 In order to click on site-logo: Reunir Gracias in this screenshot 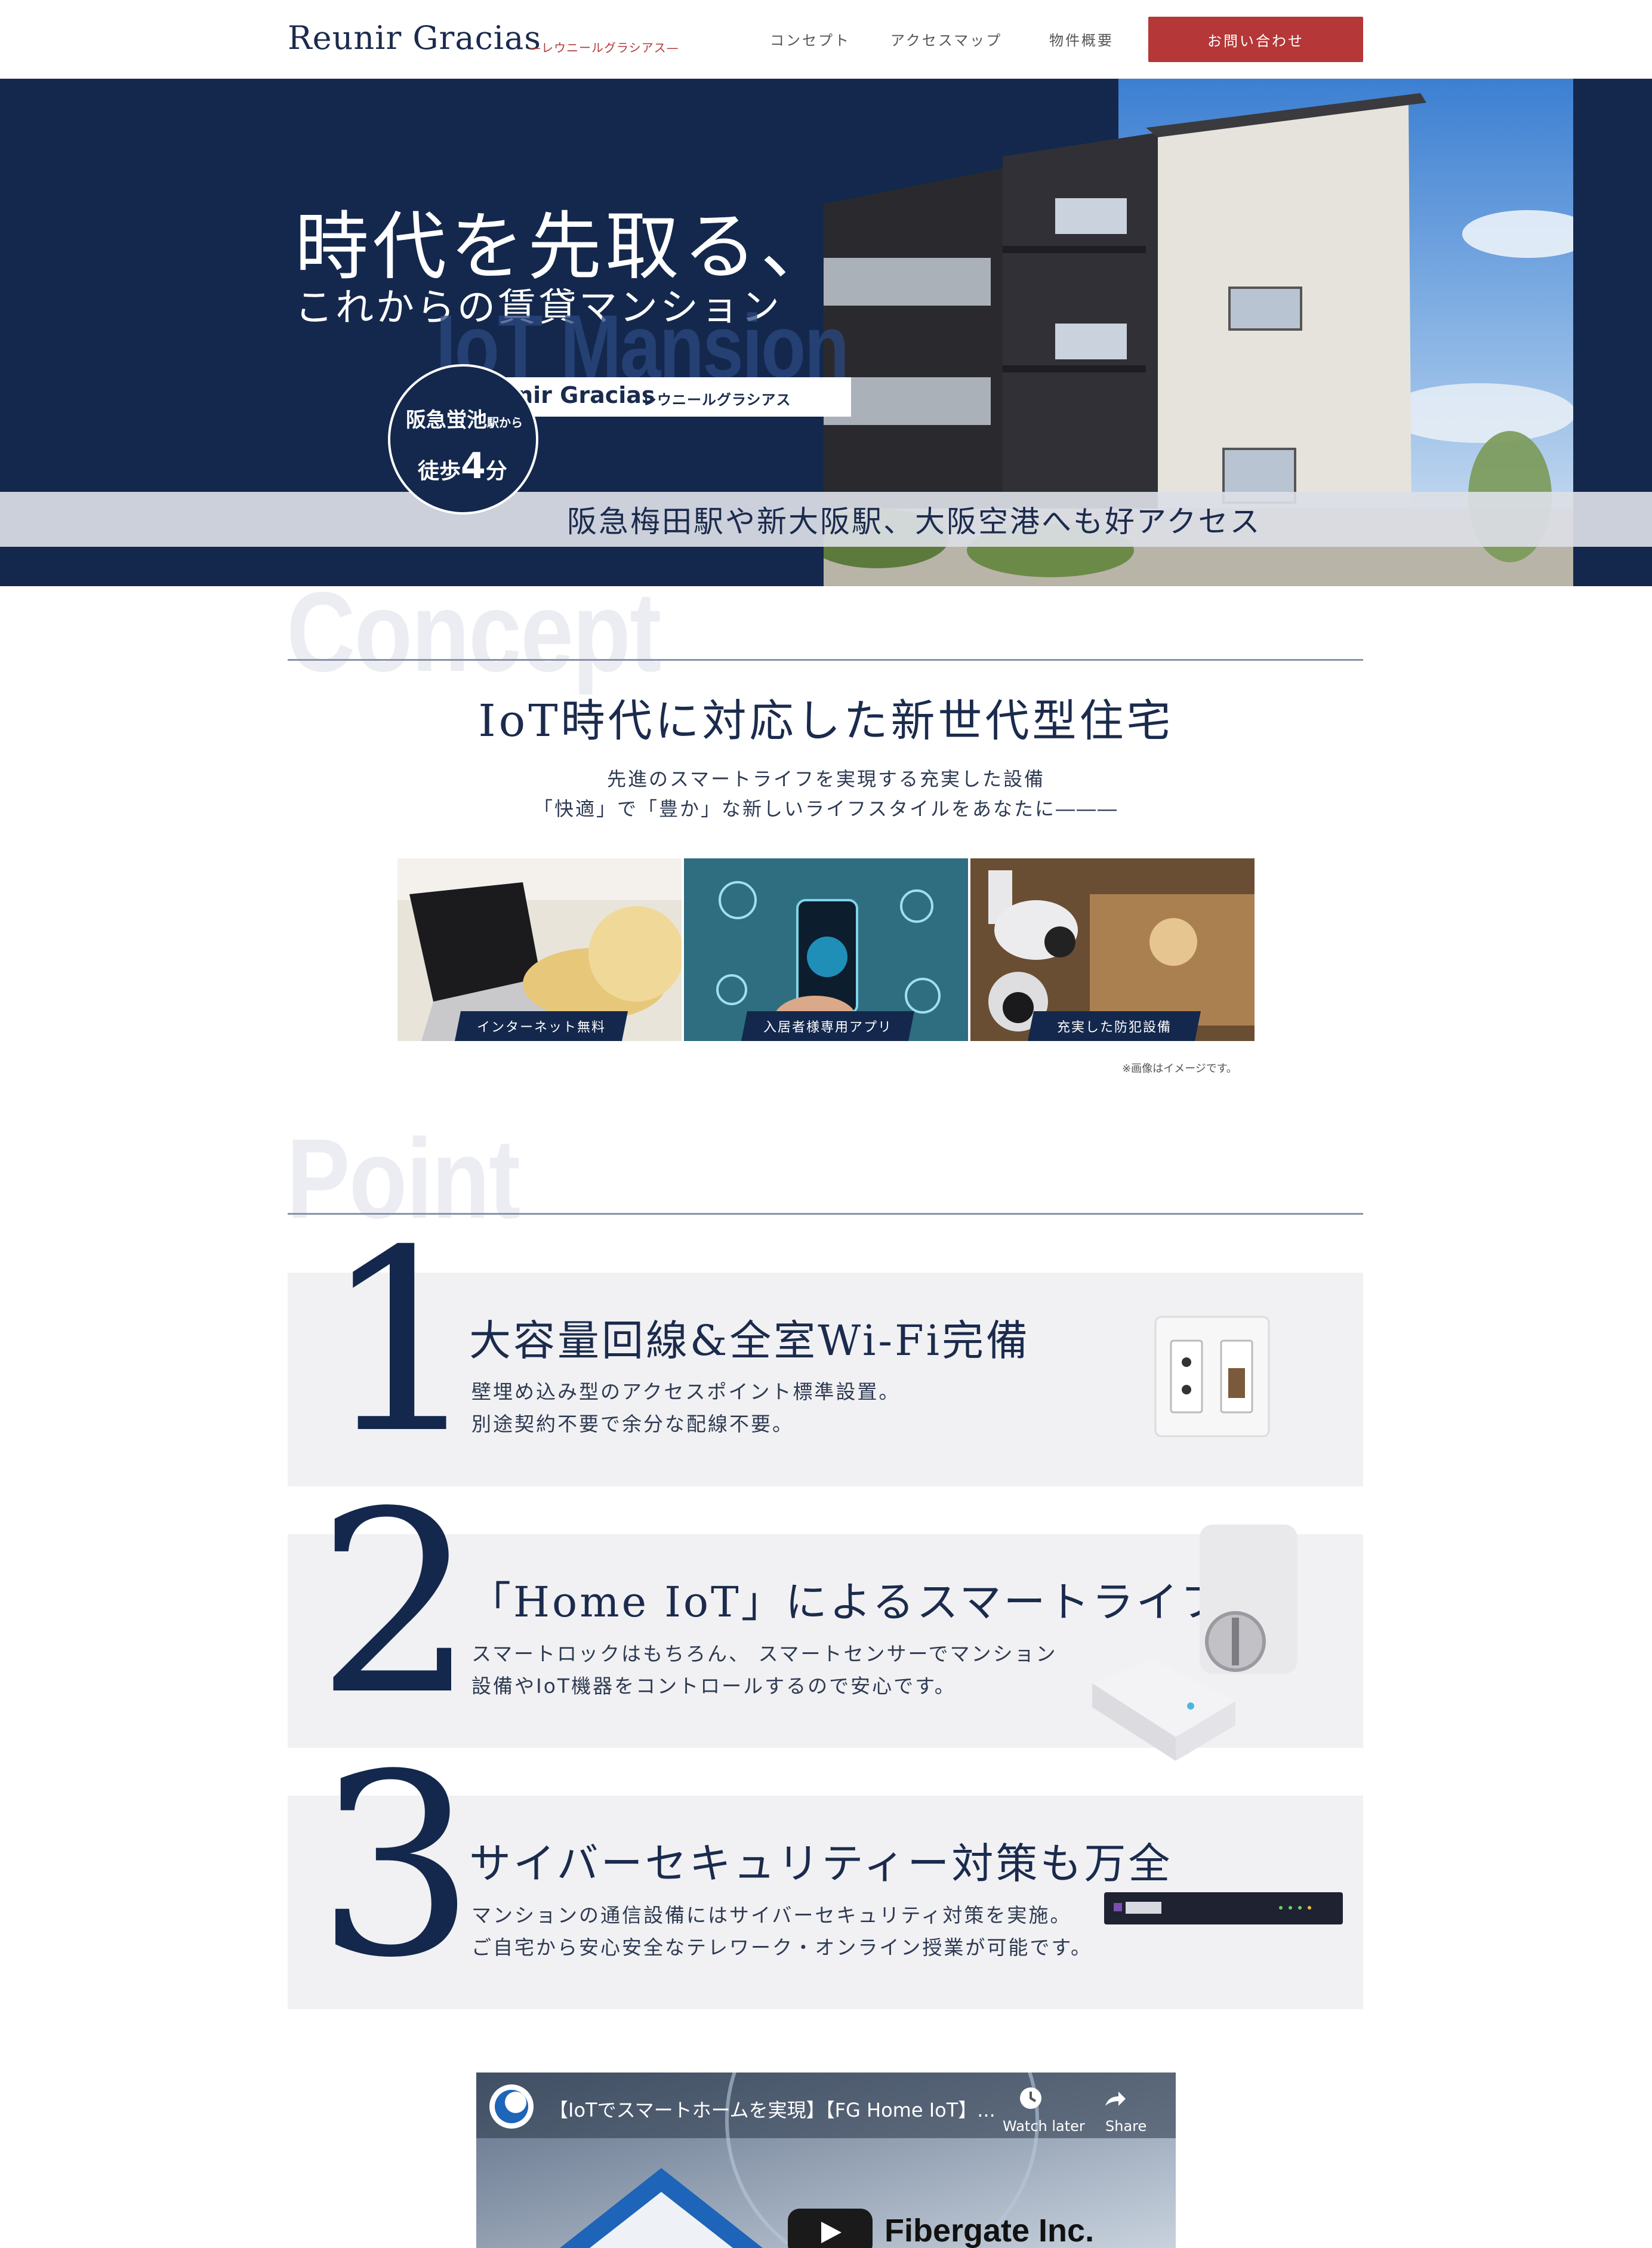, I will do `click(414, 38)`.